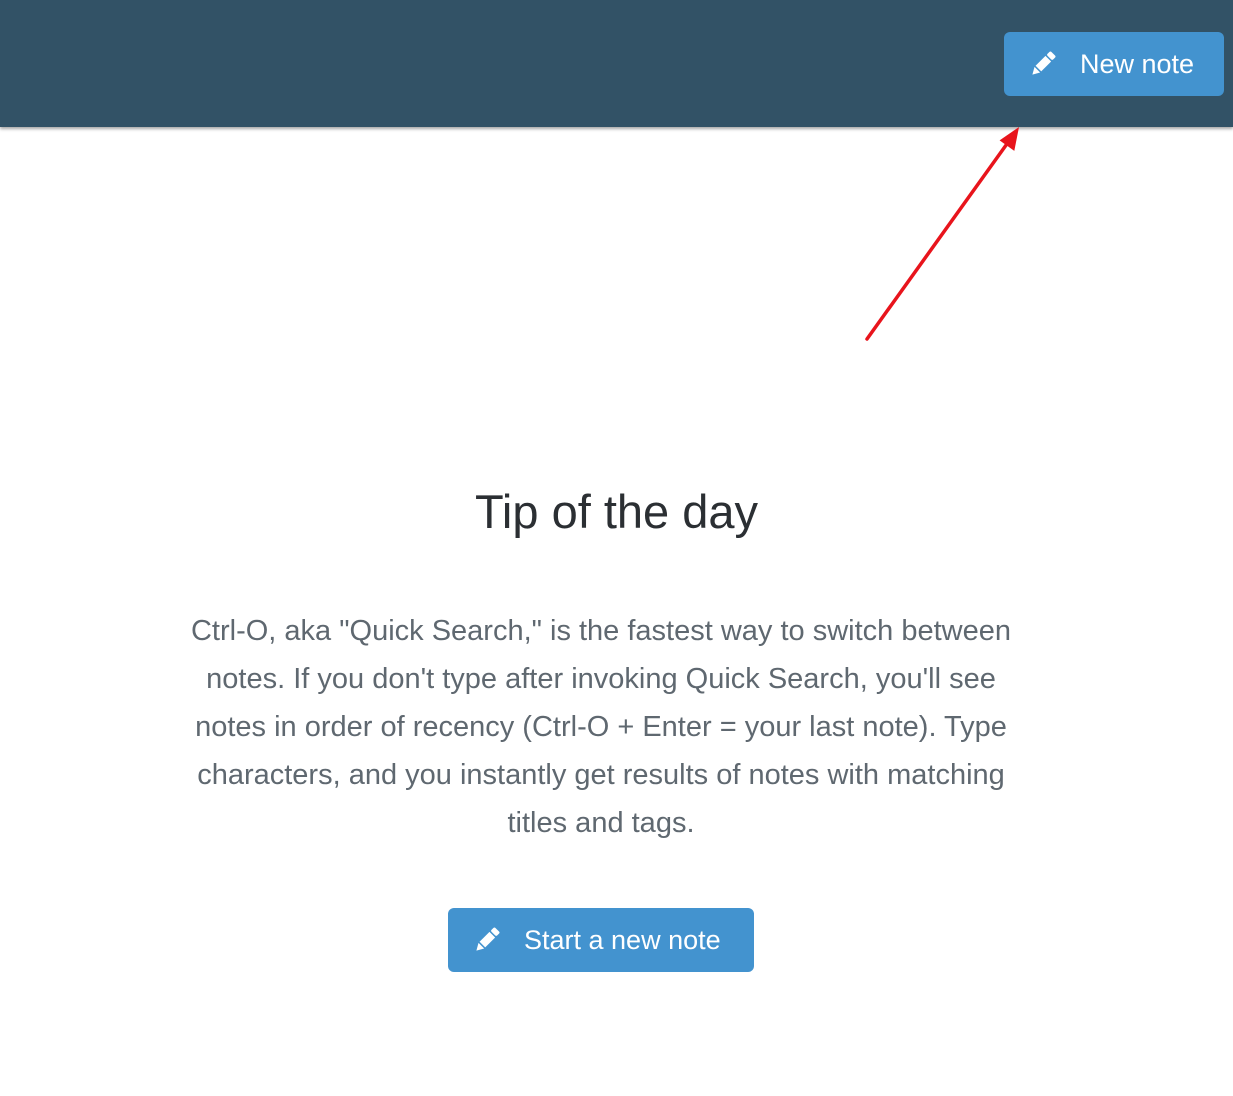 Image resolution: width=1233 pixels, height=1096 pixels. I want to click on new-note-button: New note, so click(1114, 64).